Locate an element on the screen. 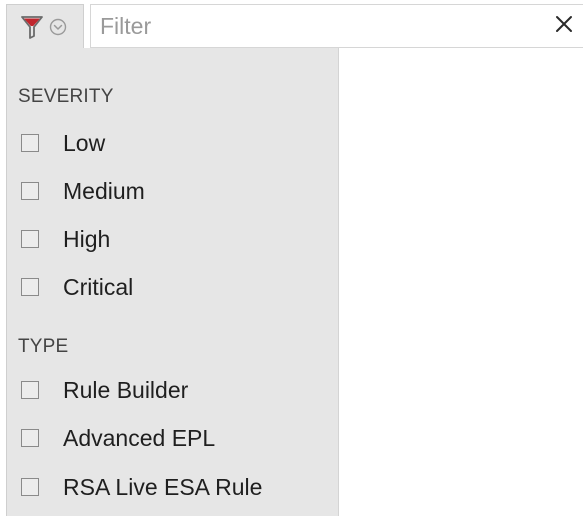 The height and width of the screenshot is (516, 583). filter-field is located at coordinates (336, 26).